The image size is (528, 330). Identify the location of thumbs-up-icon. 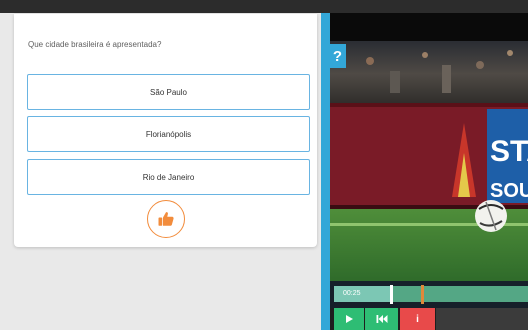
(166, 219).